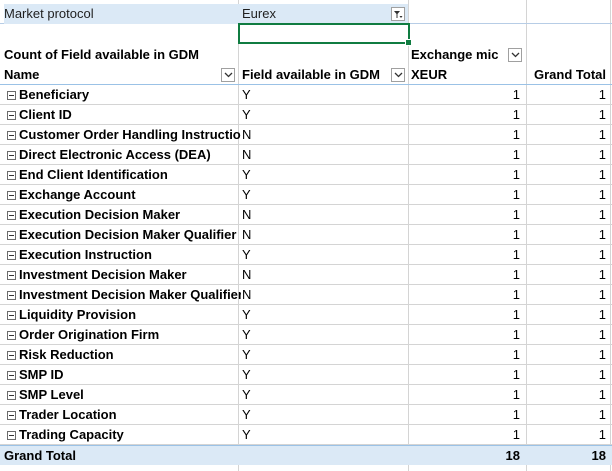 The height and width of the screenshot is (471, 612). Describe the element at coordinates (124, 95) in the screenshot. I see `row-name-cell: Beneficiary` at that location.